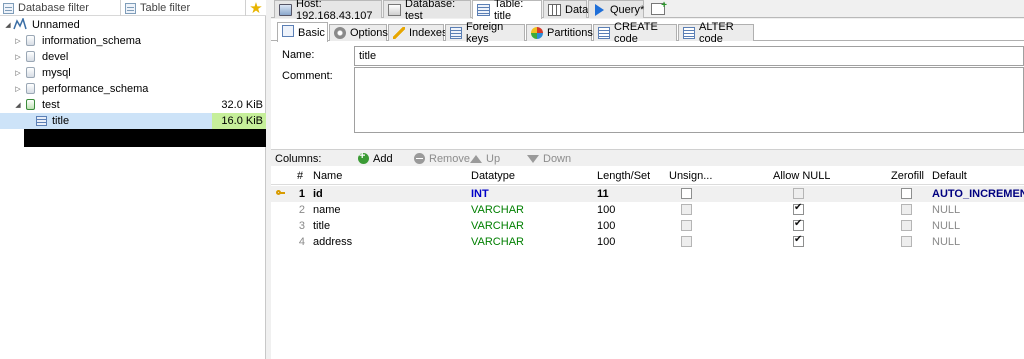 Image resolution: width=1024 pixels, height=359 pixels. I want to click on tab-partitions: Partitions, so click(559, 32).